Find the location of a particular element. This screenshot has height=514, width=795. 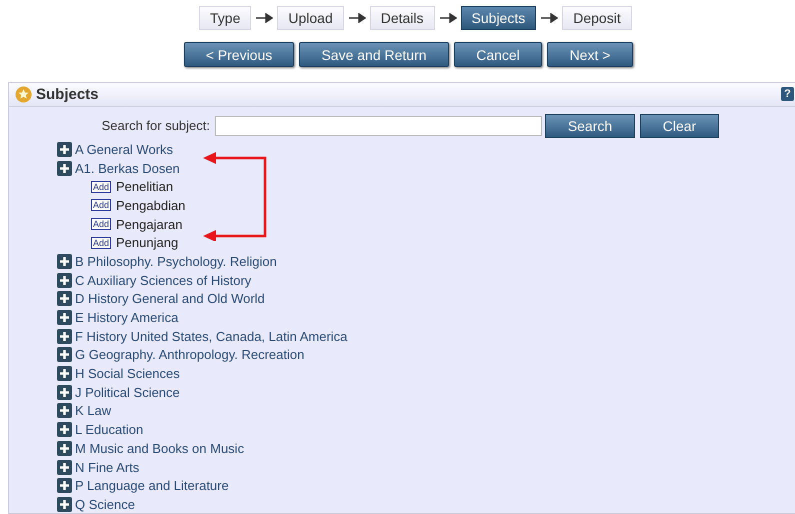

step-tab: Upload is located at coordinates (310, 18).